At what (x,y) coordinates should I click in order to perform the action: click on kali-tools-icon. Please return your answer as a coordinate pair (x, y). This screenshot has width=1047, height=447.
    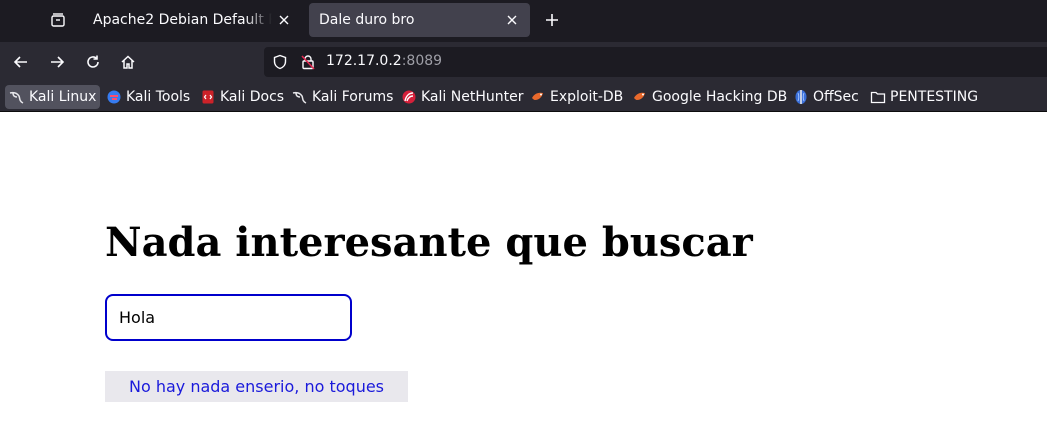
    Looking at the image, I should click on (114, 97).